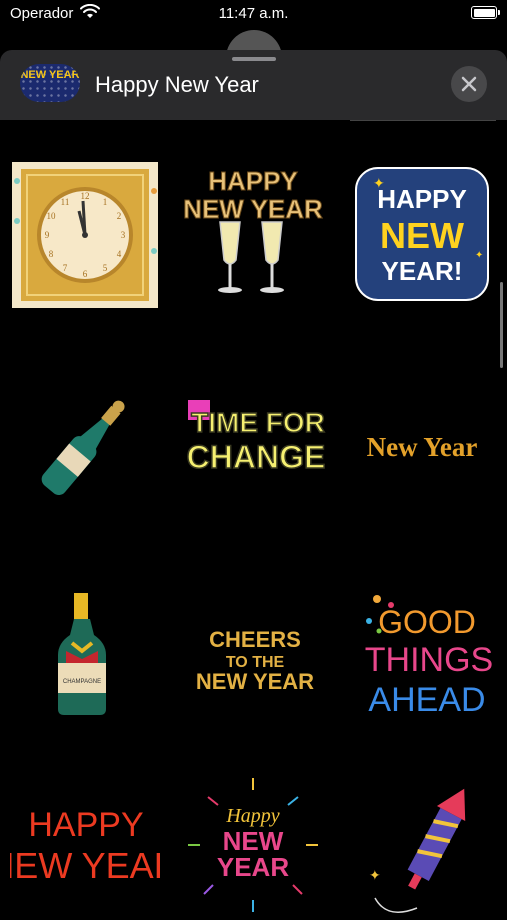 The width and height of the screenshot is (507, 920). Describe the element at coordinates (82, 654) in the screenshot. I see `champagne-bottle-icon: CHAMPAGNE` at that location.